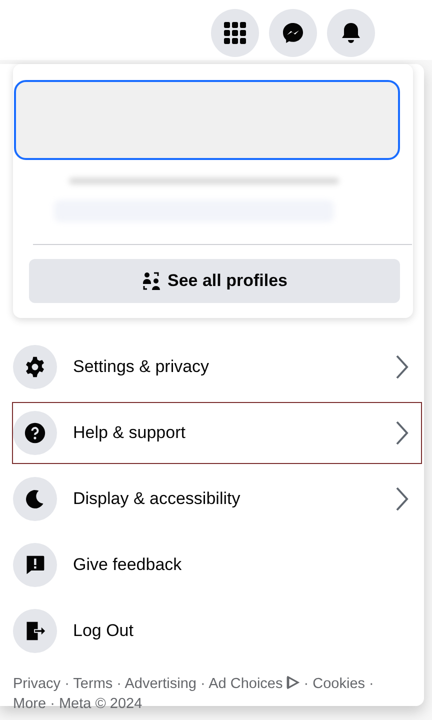 This screenshot has width=432, height=720. I want to click on menu-button, so click(235, 33).